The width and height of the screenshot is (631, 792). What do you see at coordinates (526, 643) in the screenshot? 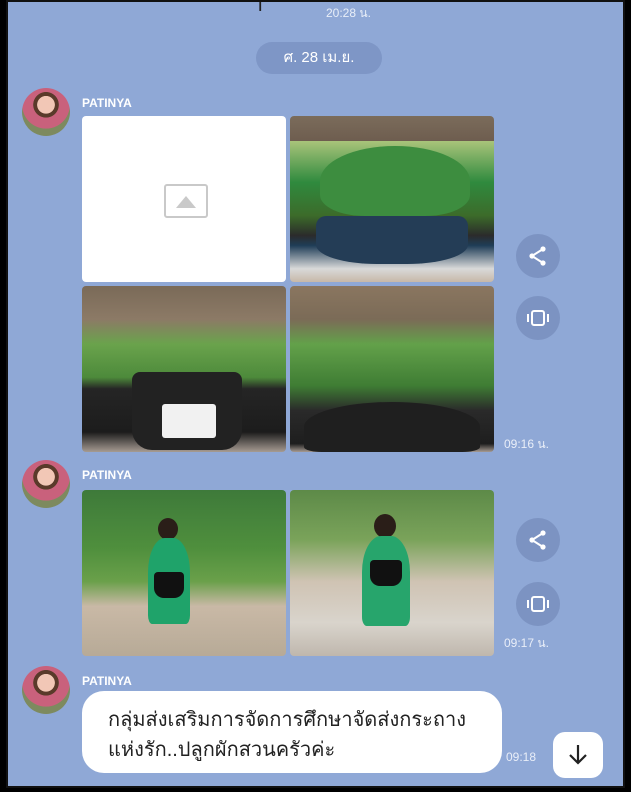
I see `message-time: 09:17 น.` at bounding box center [526, 643].